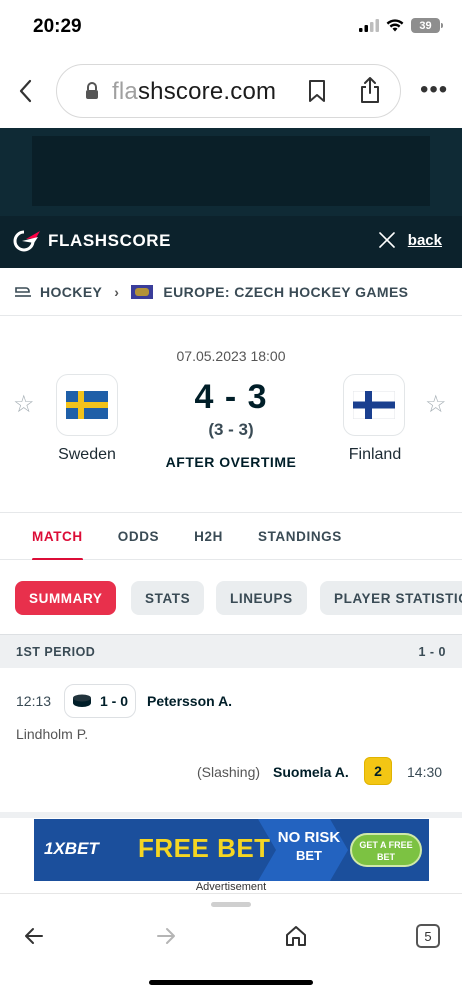 This screenshot has height=1000, width=462. I want to click on goal-score-box: 1 - 0, so click(100, 701).